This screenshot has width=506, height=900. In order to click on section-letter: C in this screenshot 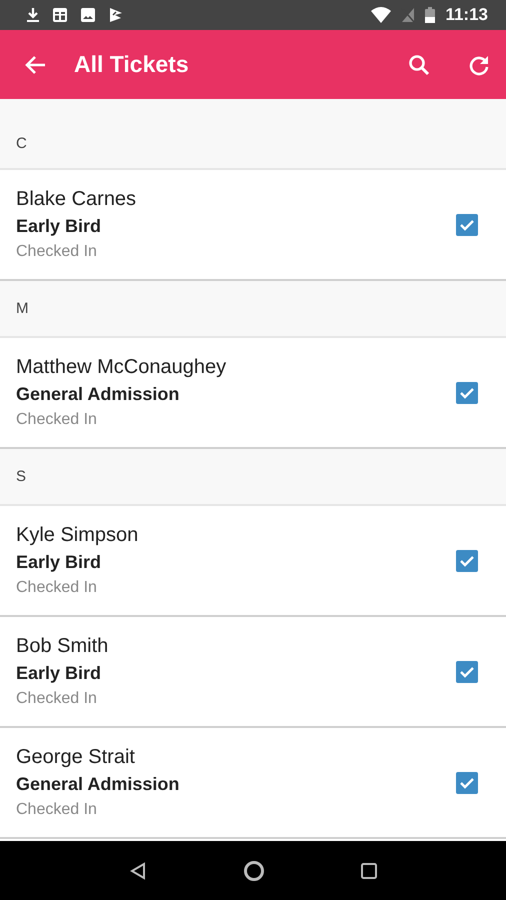, I will do `click(21, 143)`.